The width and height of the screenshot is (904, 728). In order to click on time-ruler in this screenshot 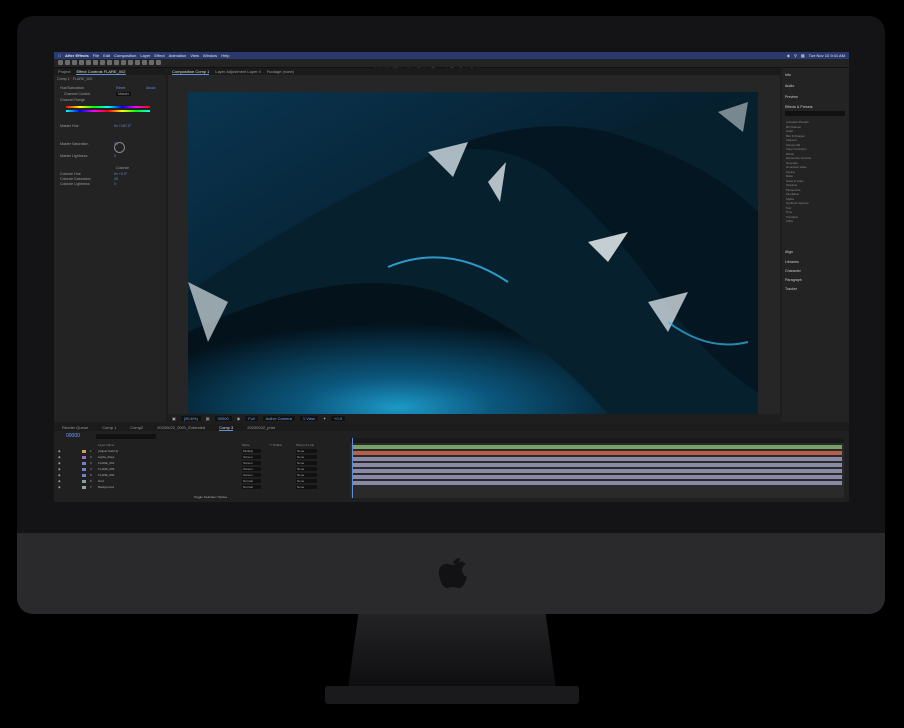, I will do `click(597, 440)`.